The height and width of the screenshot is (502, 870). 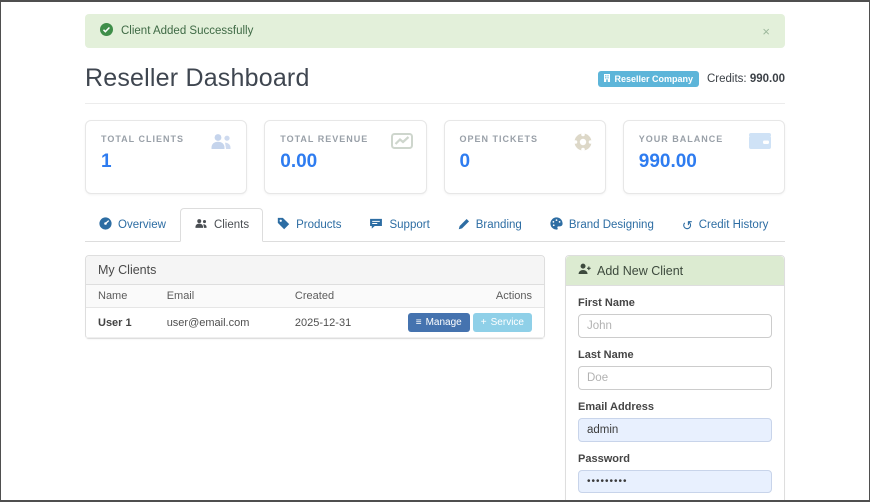 What do you see at coordinates (687, 225) in the screenshot?
I see `history-icon: ↺` at bounding box center [687, 225].